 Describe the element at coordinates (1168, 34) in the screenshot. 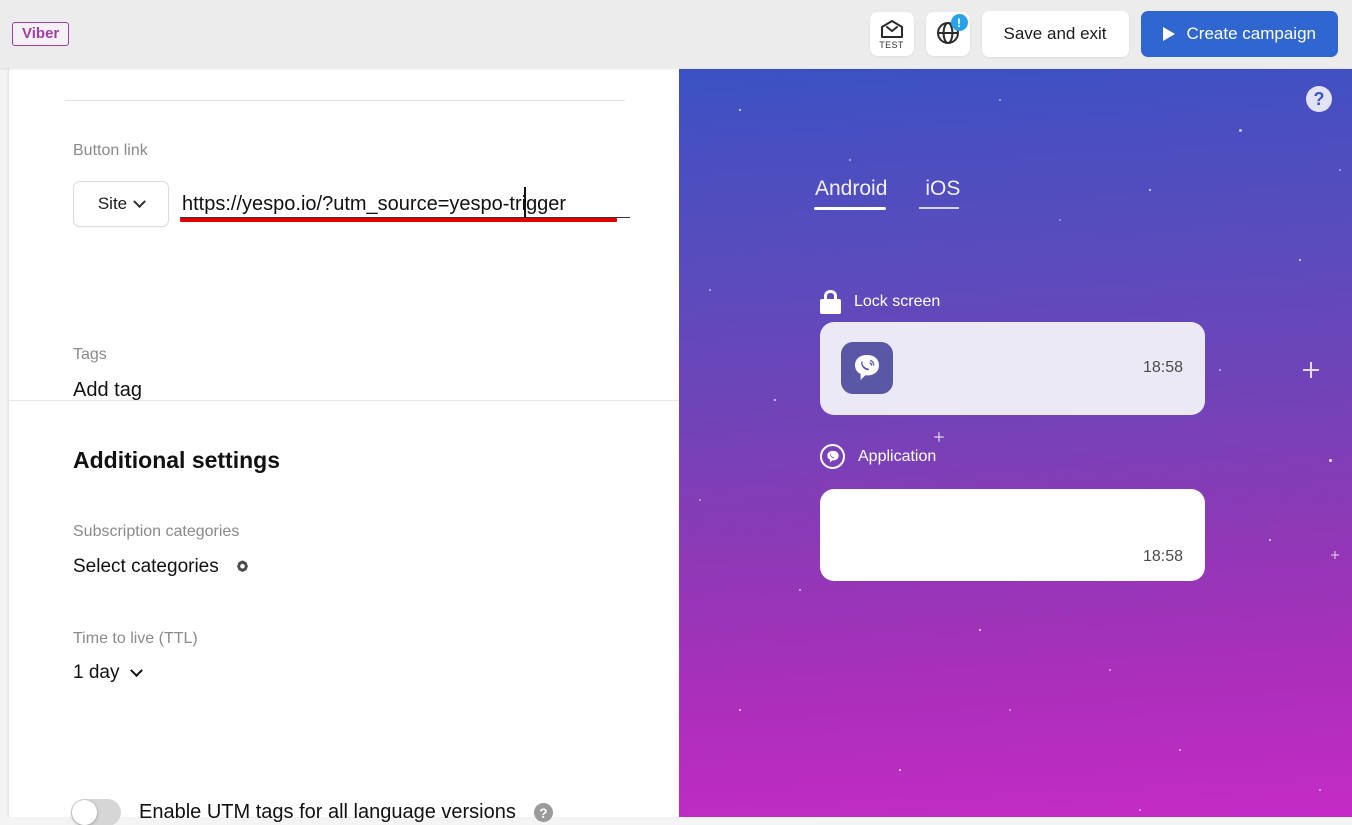

I see `play-icon` at that location.